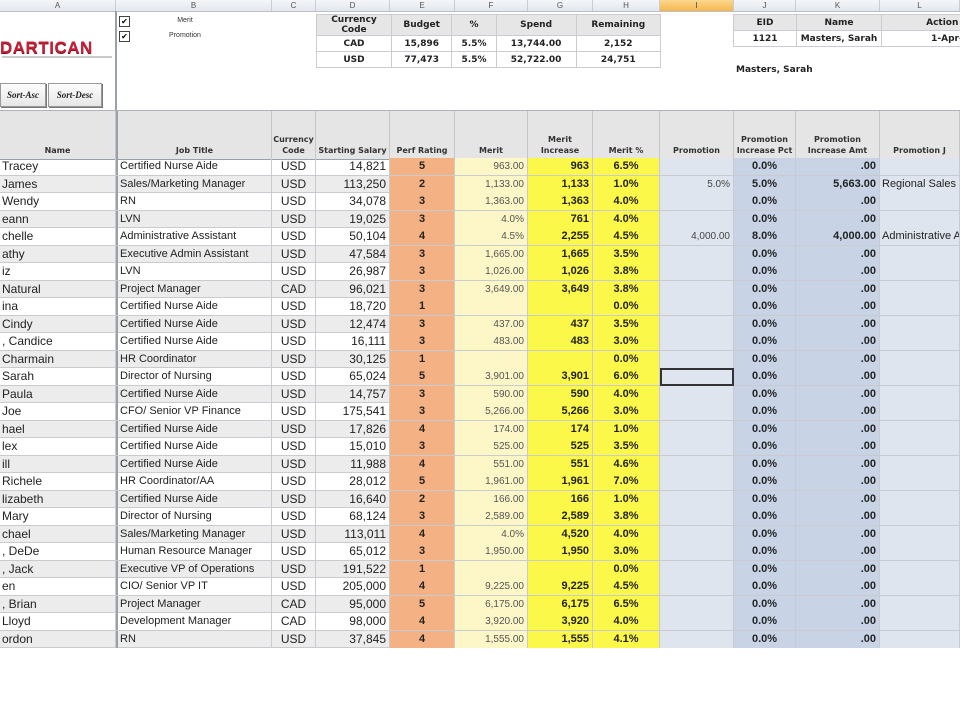 Image resolution: width=960 pixels, height=720 pixels. What do you see at coordinates (626, 219) in the screenshot?
I see `cell-merit-pct: 4.0%` at bounding box center [626, 219].